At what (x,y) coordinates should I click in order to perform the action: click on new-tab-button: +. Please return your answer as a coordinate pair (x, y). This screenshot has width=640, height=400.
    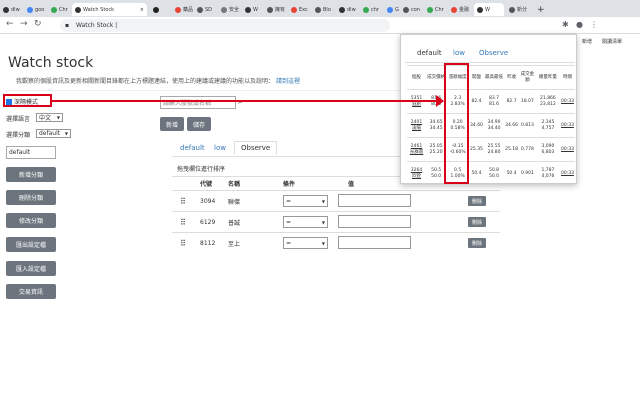
    Looking at the image, I should click on (540, 9).